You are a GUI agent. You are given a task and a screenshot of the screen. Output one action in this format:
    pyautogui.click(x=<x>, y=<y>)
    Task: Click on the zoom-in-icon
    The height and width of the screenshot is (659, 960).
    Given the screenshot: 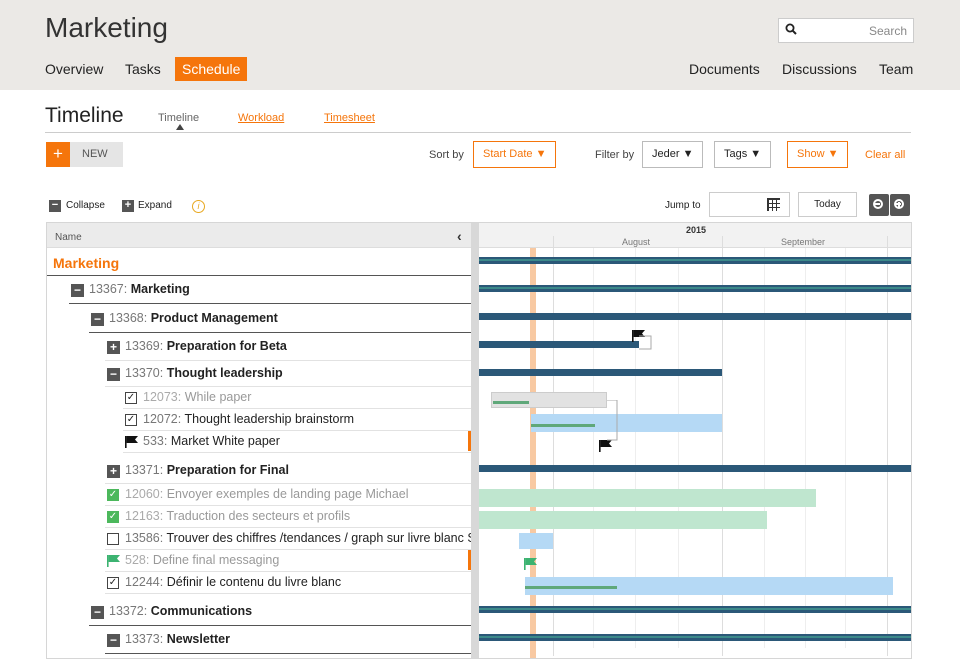 What is the action you would take?
    pyautogui.click(x=900, y=205)
    